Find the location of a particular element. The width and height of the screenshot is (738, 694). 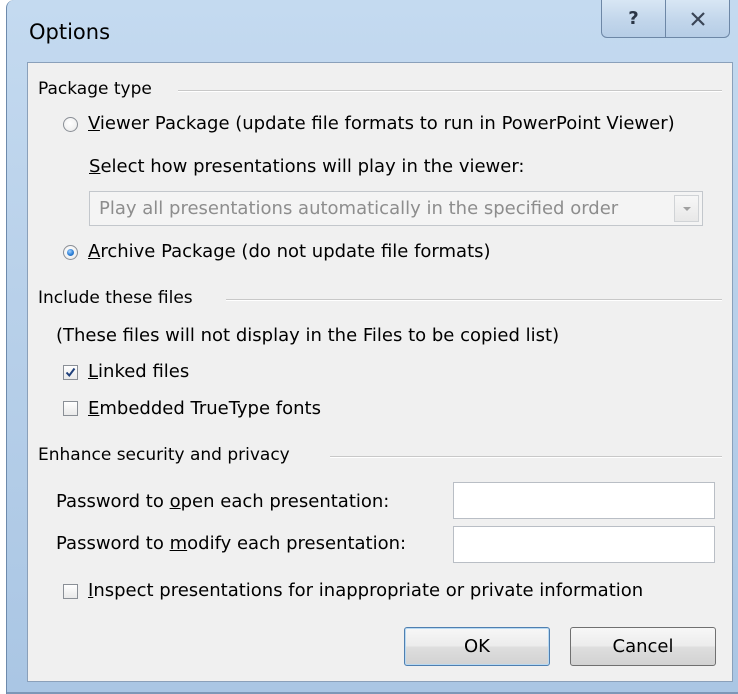

help-button: ? is located at coordinates (634, 18).